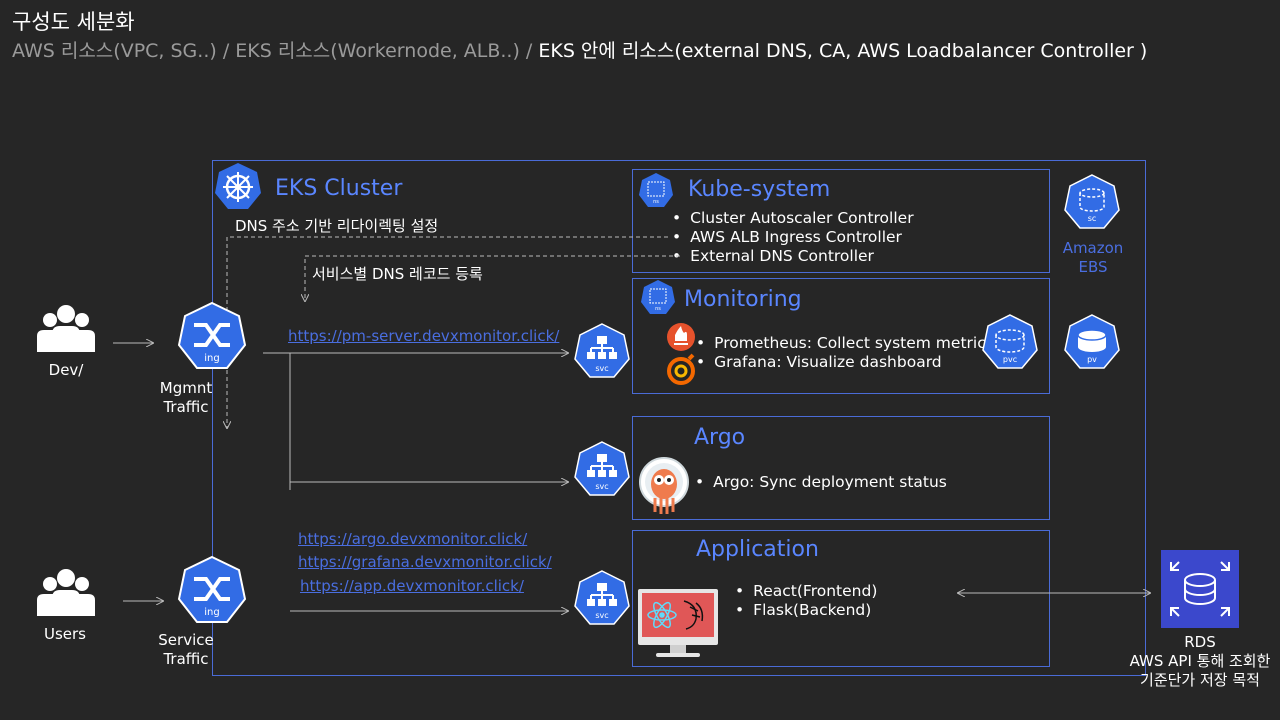 Image resolution: width=1280 pixels, height=720 pixels. What do you see at coordinates (66, 328) in the screenshot?
I see `dev-users-icon` at bounding box center [66, 328].